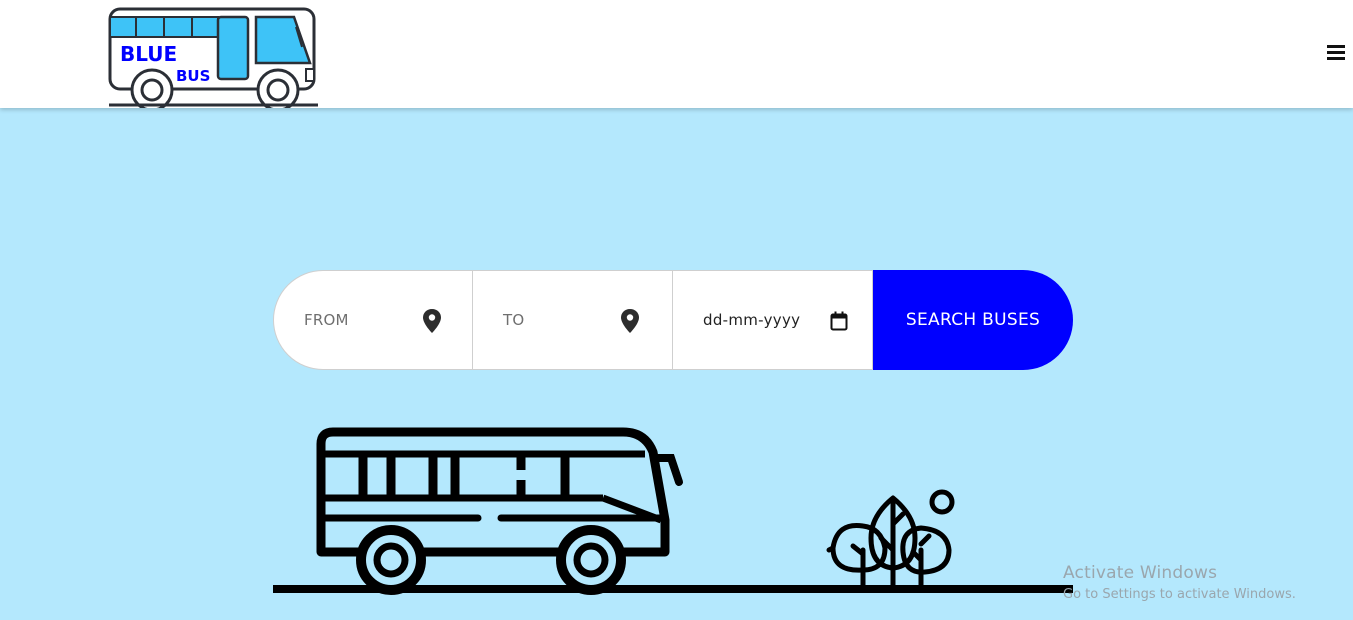 This screenshot has width=1353, height=620. What do you see at coordinates (973, 320) in the screenshot?
I see `search-buses-button: SEARCH BUSES` at bounding box center [973, 320].